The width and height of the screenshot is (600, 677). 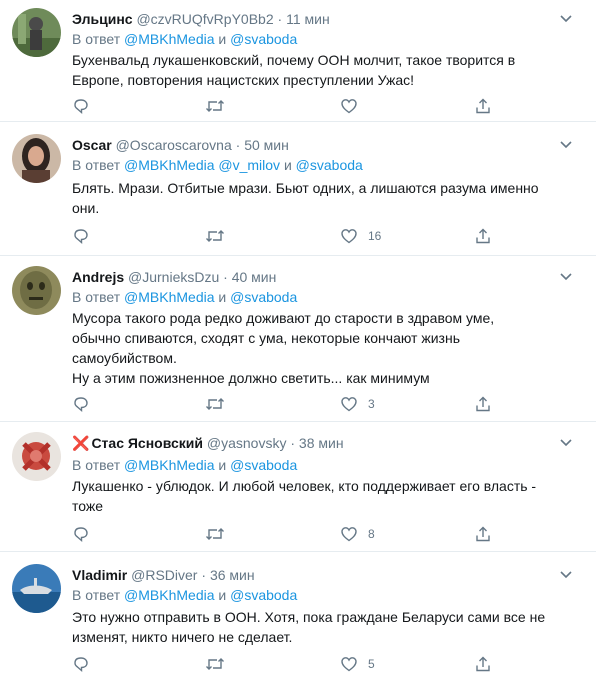 I want to click on tweet-text-line: они., so click(x=86, y=208).